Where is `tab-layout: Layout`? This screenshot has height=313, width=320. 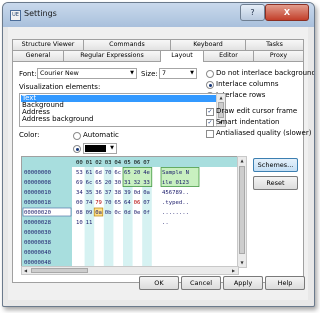 tab-layout: Layout is located at coordinates (182, 56).